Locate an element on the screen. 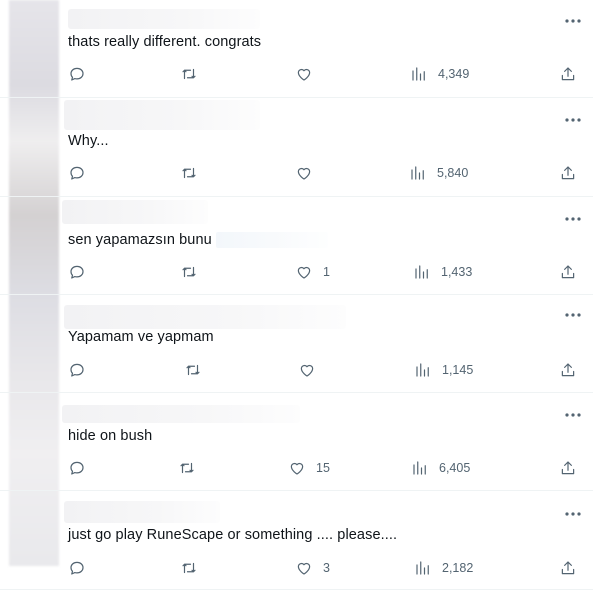 The height and width of the screenshot is (591, 593). view-count: 4,349 is located at coordinates (454, 74).